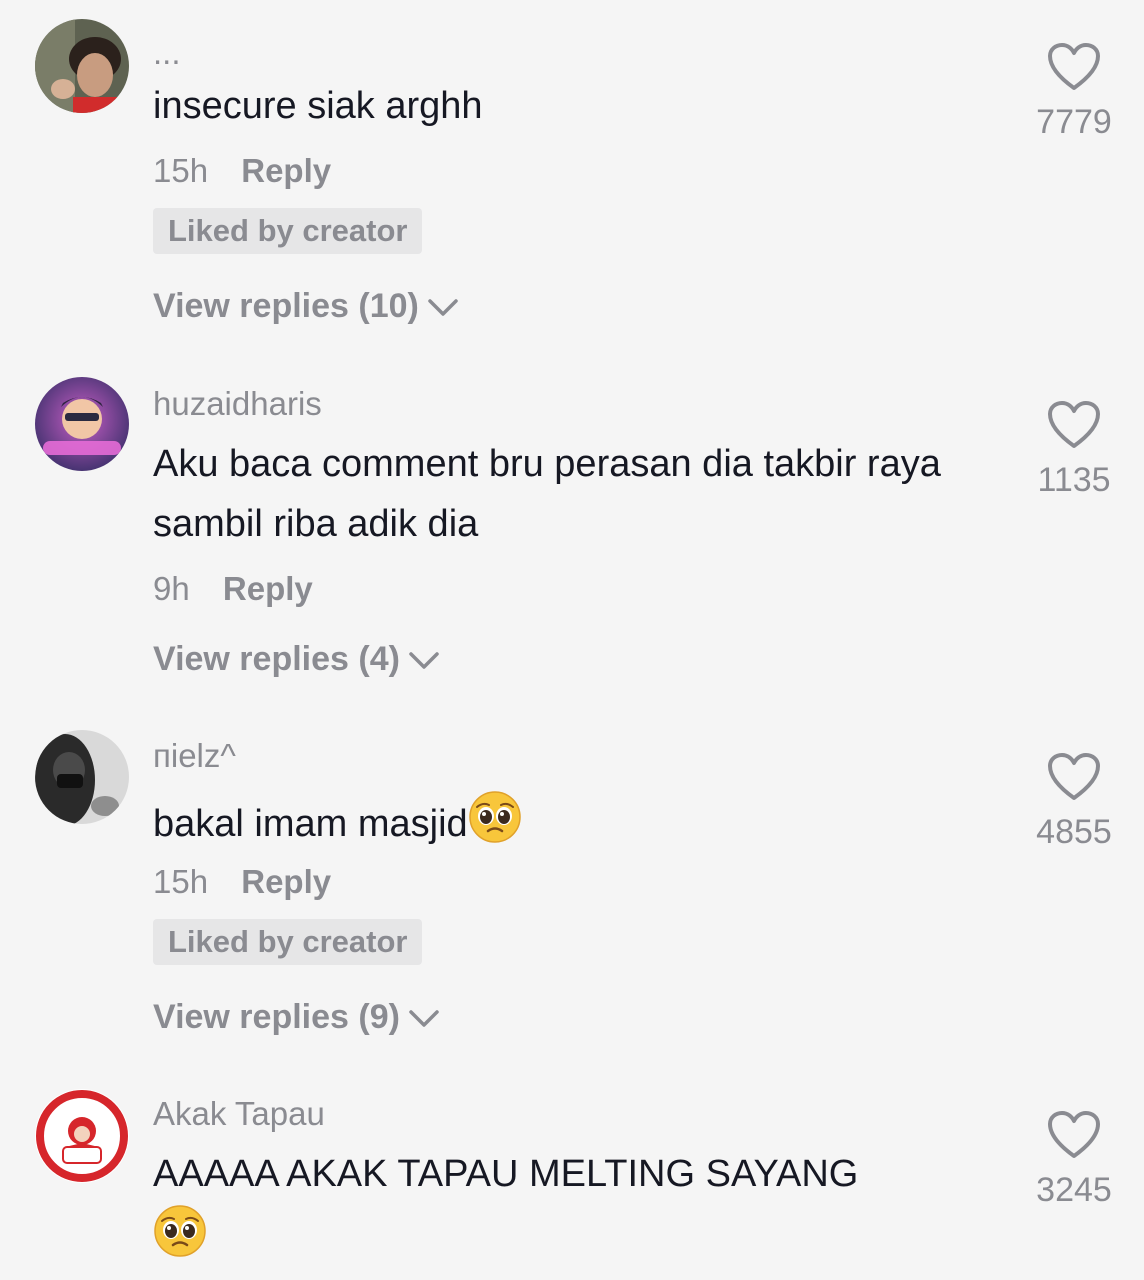 The height and width of the screenshot is (1280, 1144). What do you see at coordinates (237, 404) in the screenshot?
I see `comment-username: huzaidharis` at bounding box center [237, 404].